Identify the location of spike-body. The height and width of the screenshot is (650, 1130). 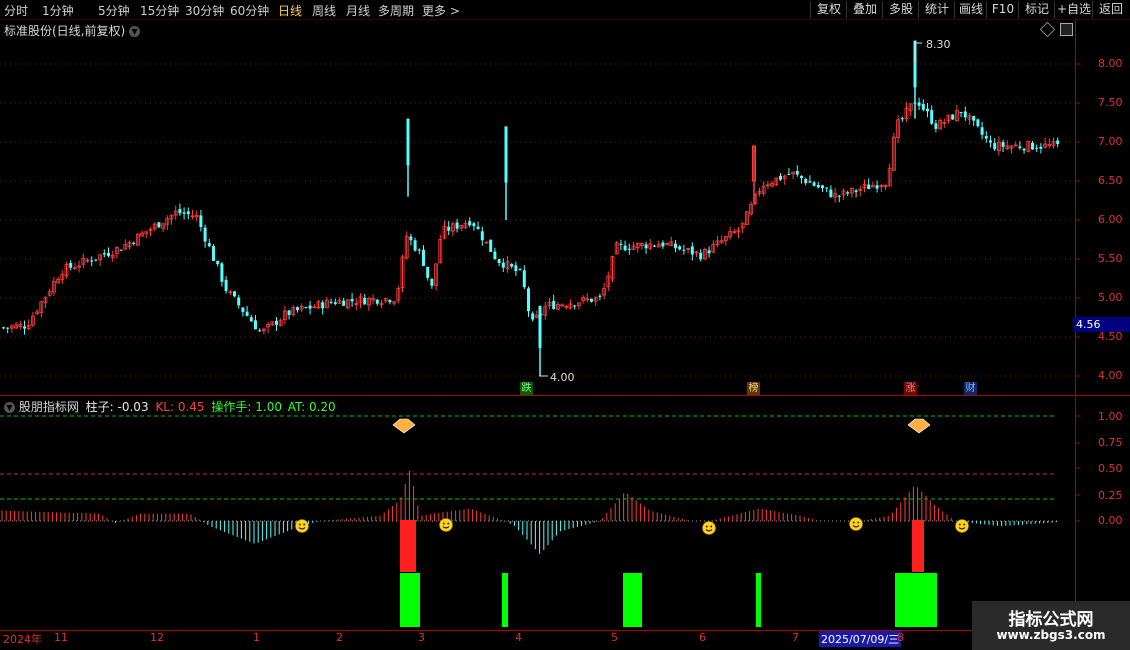
(506, 154).